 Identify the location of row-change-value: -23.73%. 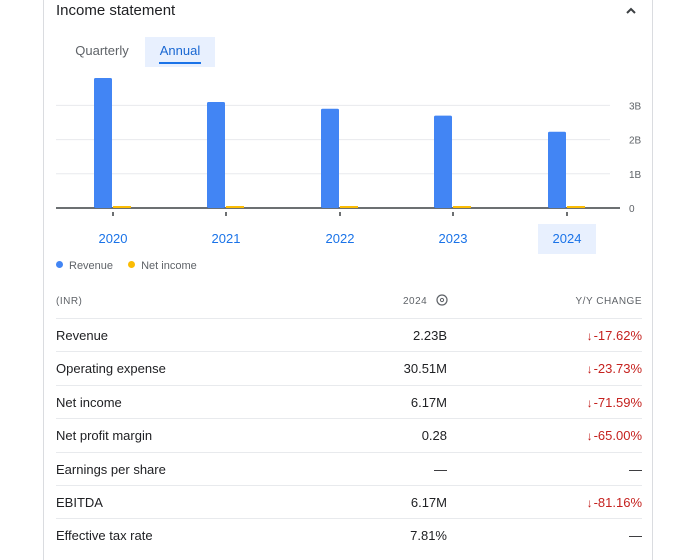
(617, 369).